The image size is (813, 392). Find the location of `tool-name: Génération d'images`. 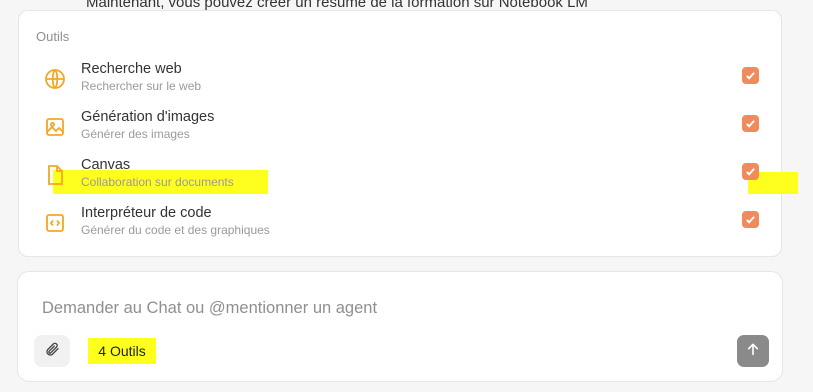

tool-name: Génération d'images is located at coordinates (148, 117).